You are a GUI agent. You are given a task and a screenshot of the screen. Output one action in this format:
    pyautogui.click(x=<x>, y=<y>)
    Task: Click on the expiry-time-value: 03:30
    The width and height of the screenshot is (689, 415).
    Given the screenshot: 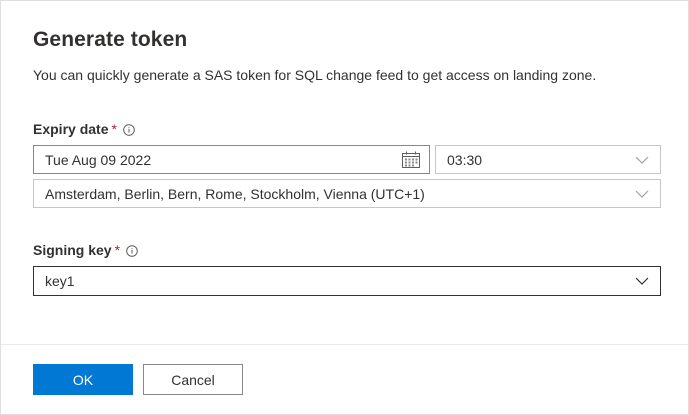 What is the action you would take?
    pyautogui.click(x=465, y=159)
    